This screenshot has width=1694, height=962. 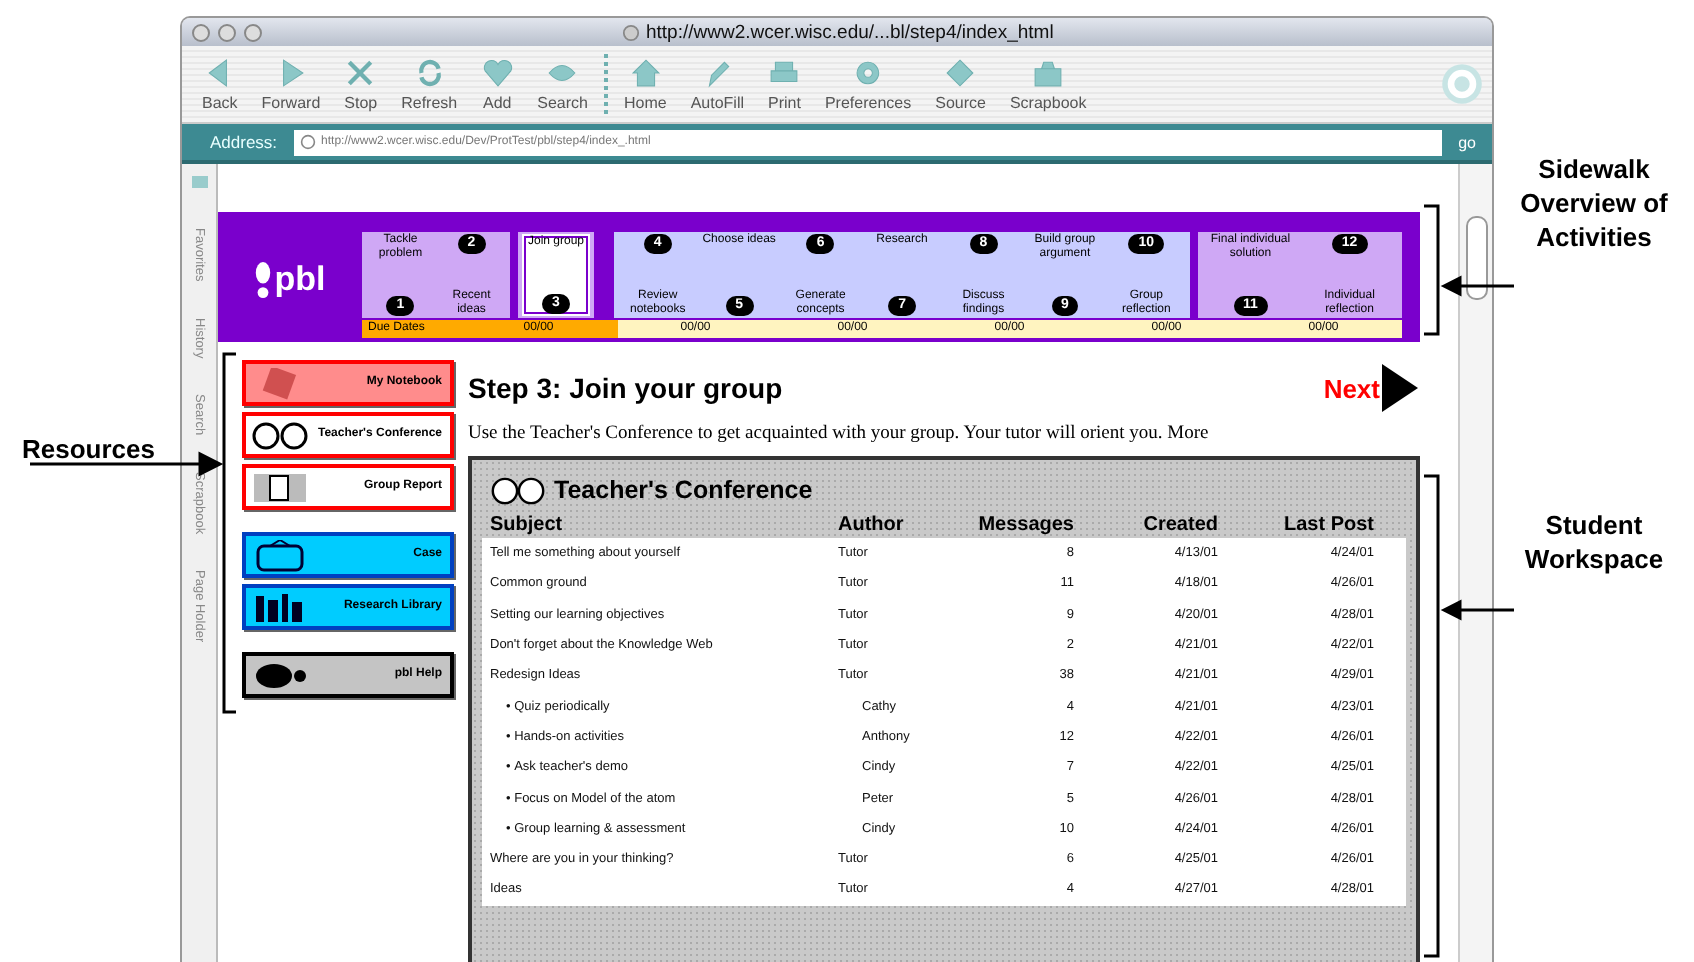 I want to click on toolbar-button: Scrapbook, so click(x=1048, y=84).